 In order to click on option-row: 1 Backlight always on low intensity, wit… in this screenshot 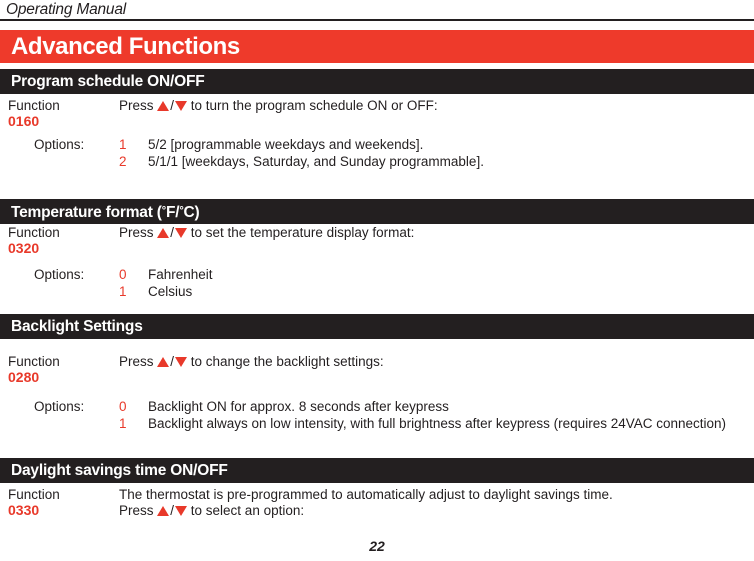, I will do `click(436, 423)`.